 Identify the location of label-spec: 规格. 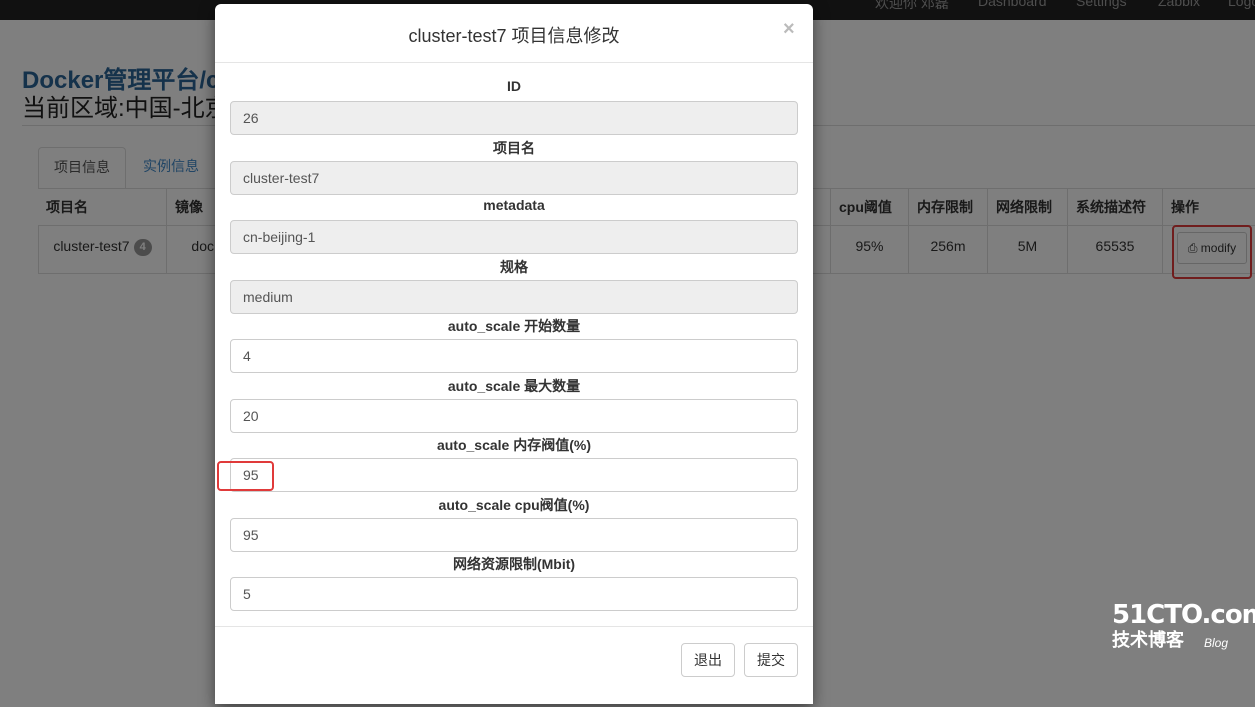
(514, 267).